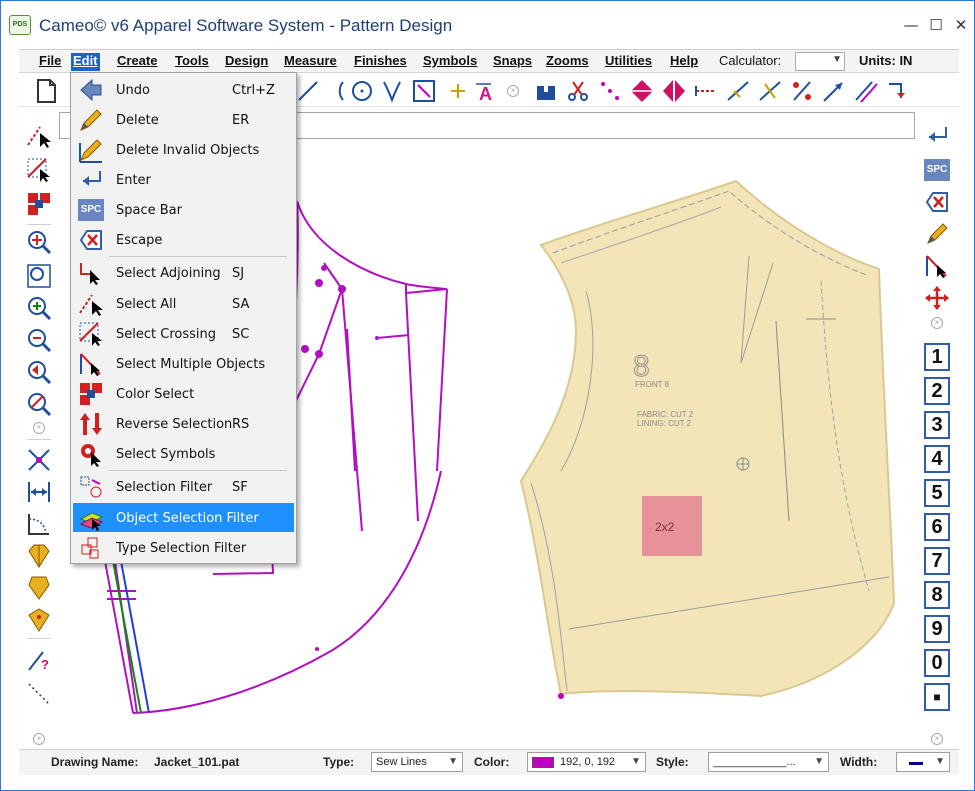 This screenshot has height=791, width=975. What do you see at coordinates (39, 588) in the screenshot?
I see `kite-two-icon` at bounding box center [39, 588].